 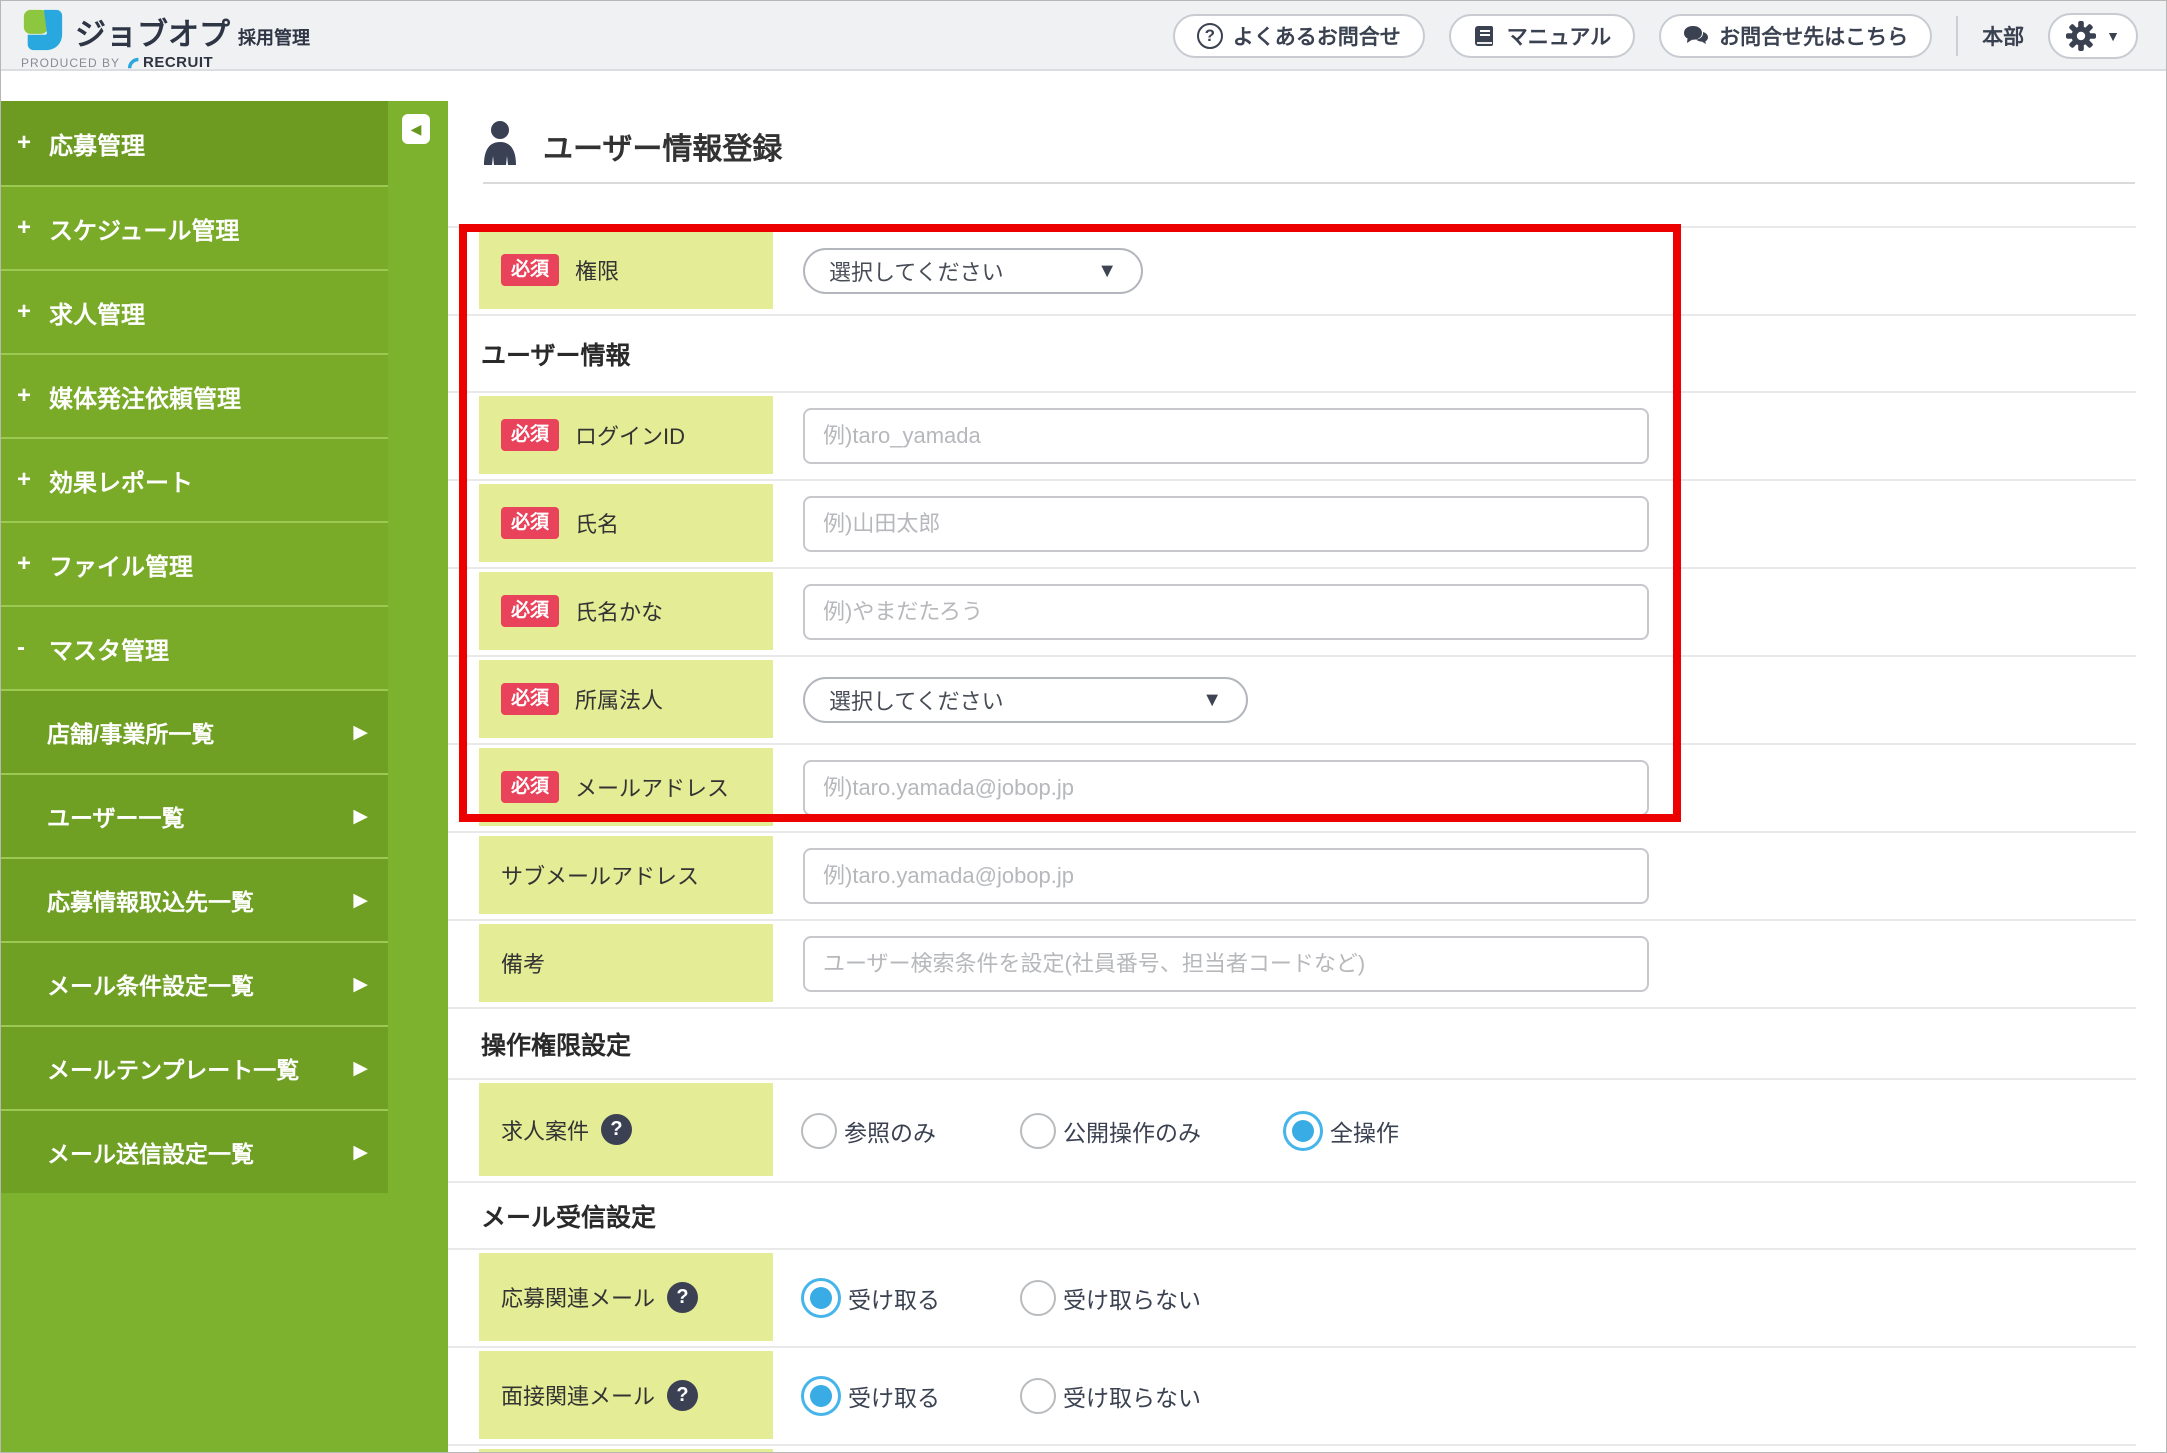 What do you see at coordinates (150, 986) in the screenshot?
I see `sidebar-item-label: メール条件設定一覧` at bounding box center [150, 986].